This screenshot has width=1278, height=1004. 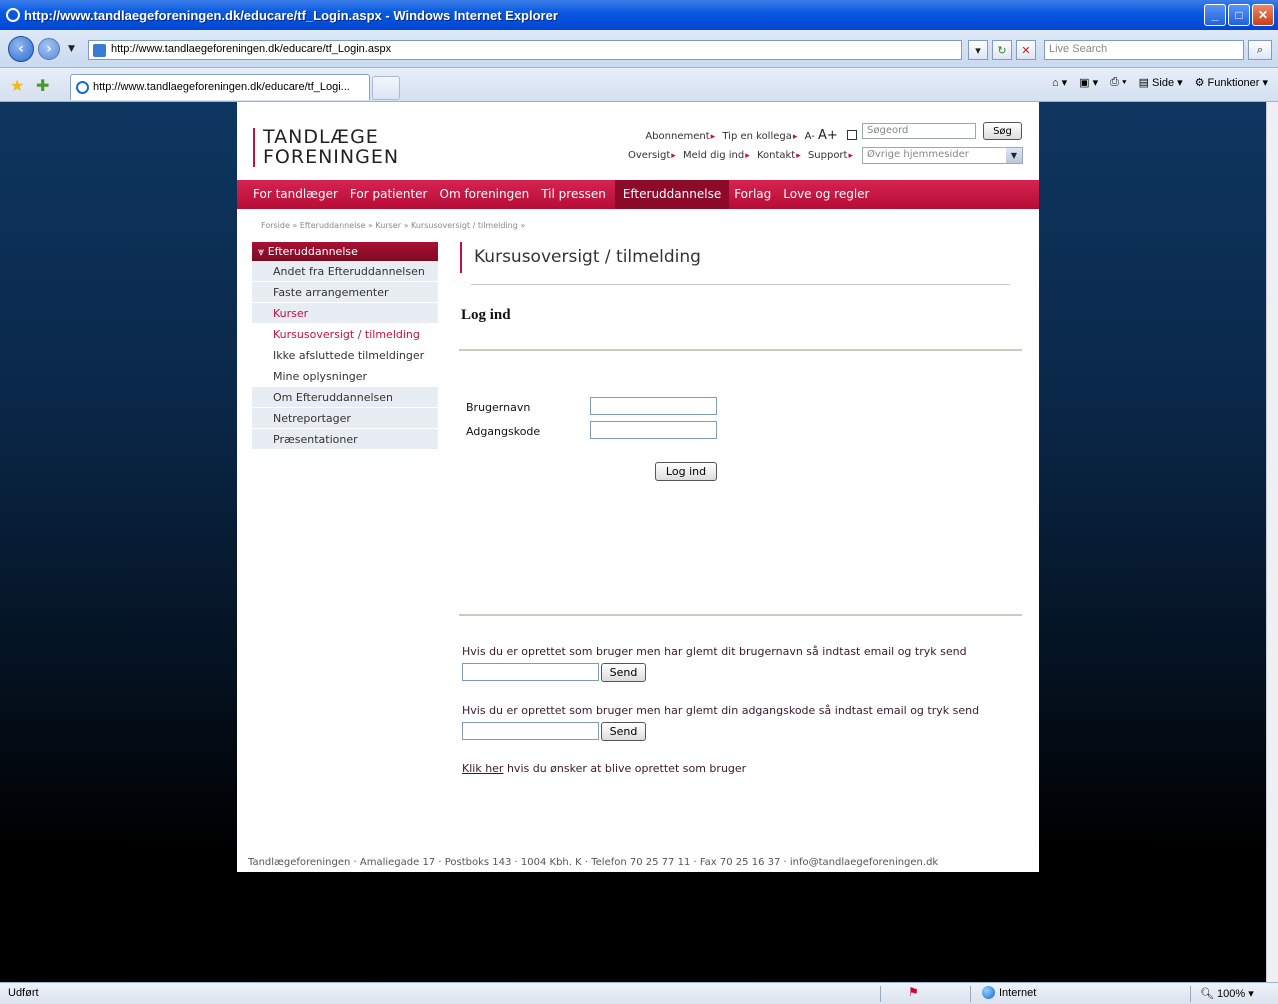 What do you see at coordinates (649, 155) in the screenshot?
I see `link-oversigt: Oversigt` at bounding box center [649, 155].